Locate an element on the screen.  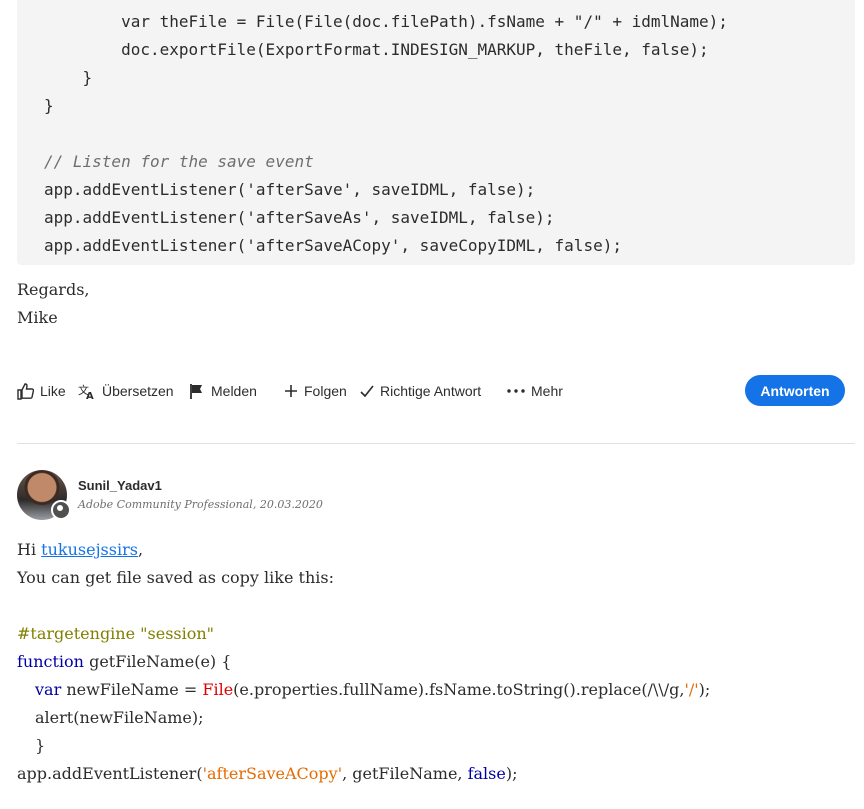
thumbs-up-icon is located at coordinates (25, 391).